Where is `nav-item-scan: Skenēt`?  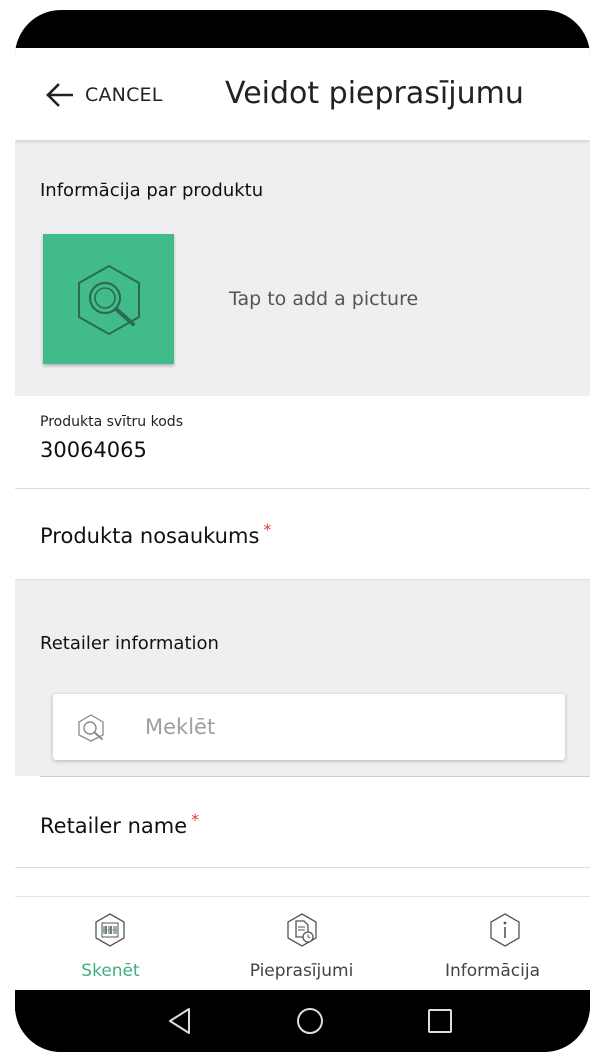
nav-item-scan: Skenēt is located at coordinates (110, 944).